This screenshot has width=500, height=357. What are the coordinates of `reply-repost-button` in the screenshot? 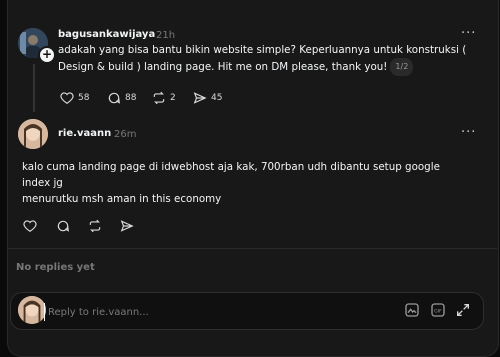 It's located at (95, 226).